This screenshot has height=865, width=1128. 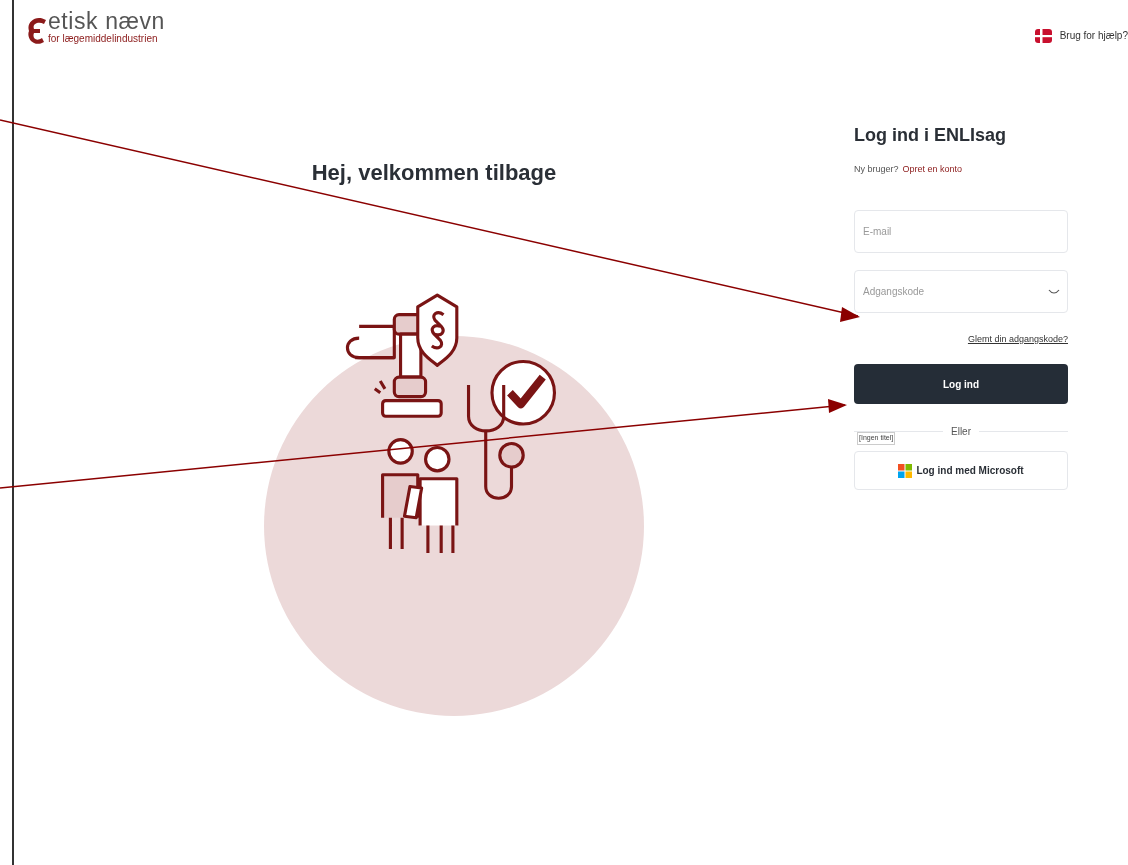 I want to click on logo-icon, so click(x=37, y=31).